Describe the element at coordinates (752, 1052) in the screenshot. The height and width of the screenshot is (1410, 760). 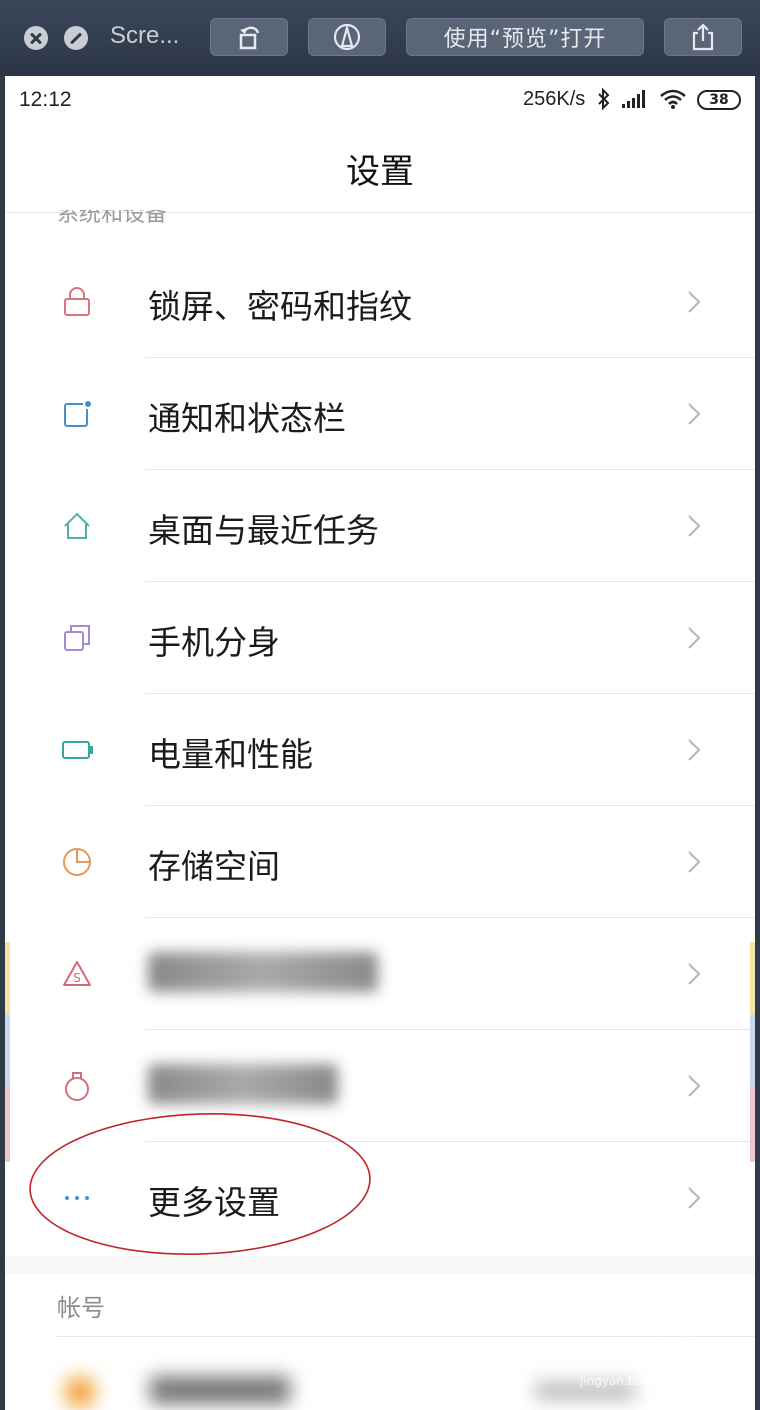
I see `right-edge-strip` at that location.